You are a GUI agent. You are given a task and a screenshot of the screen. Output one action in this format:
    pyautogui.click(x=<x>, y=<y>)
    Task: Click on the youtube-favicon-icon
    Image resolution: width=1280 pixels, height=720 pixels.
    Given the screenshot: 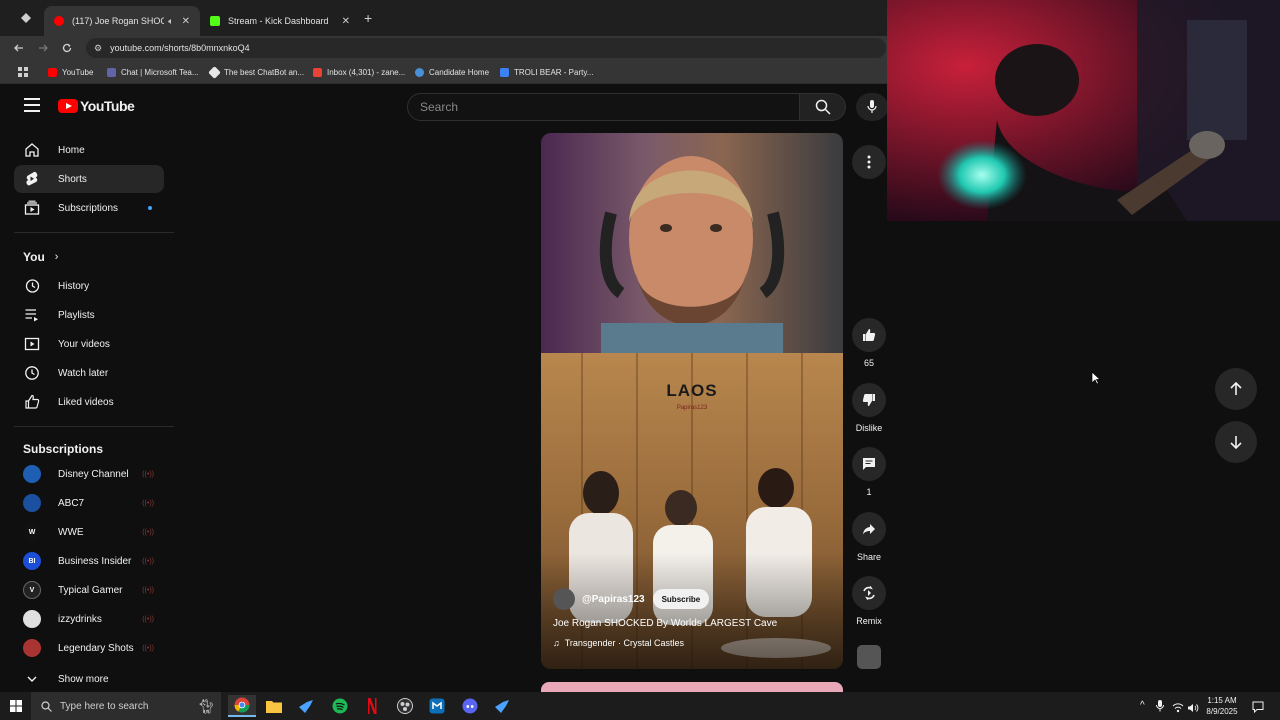 What is the action you would take?
    pyautogui.click(x=59, y=21)
    